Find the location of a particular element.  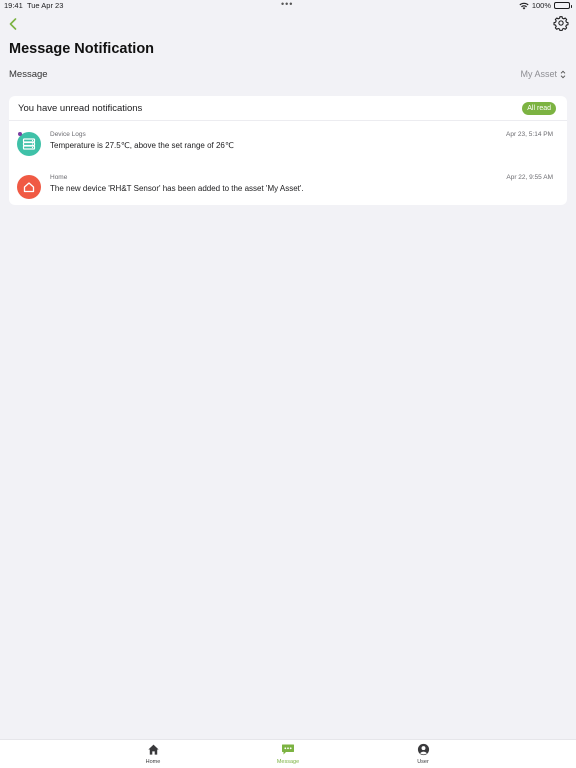

notification-time: Apr 22, 9:55 AM is located at coordinates (529, 177).